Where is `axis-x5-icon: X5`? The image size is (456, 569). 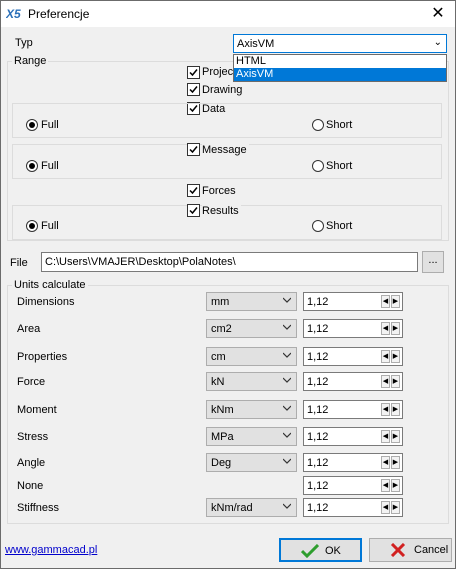 axis-x5-icon: X5 is located at coordinates (13, 13).